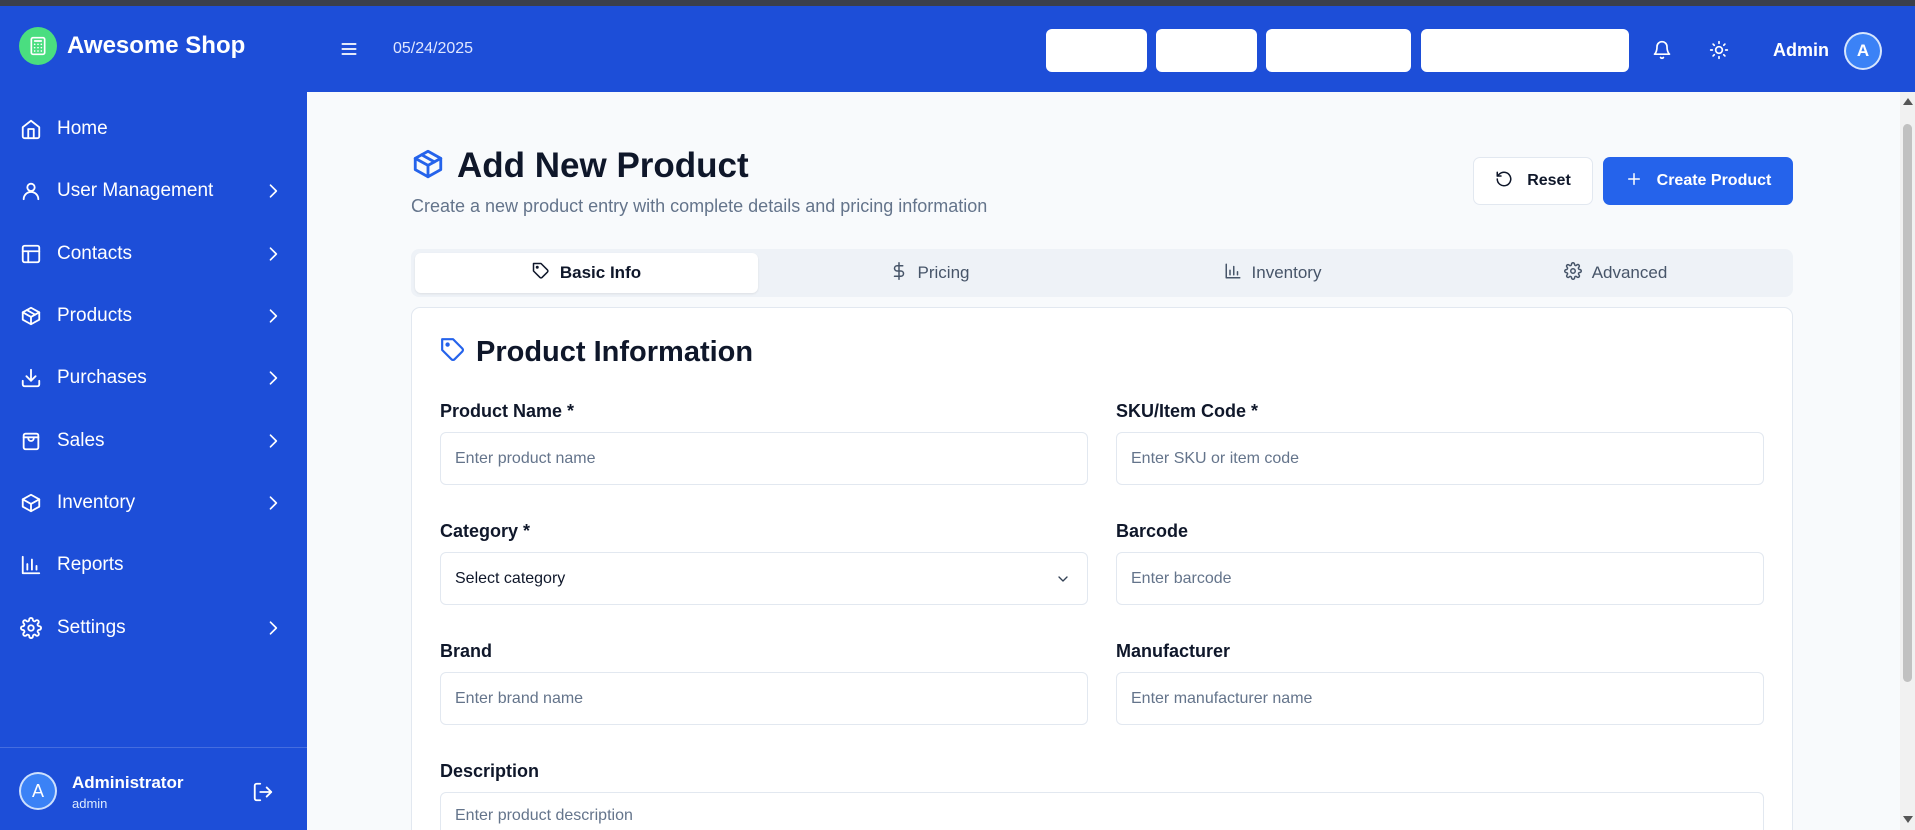 The width and height of the screenshot is (1915, 830). Describe the element at coordinates (153, 565) in the screenshot. I see `sidebar-item-reports: Reports` at that location.